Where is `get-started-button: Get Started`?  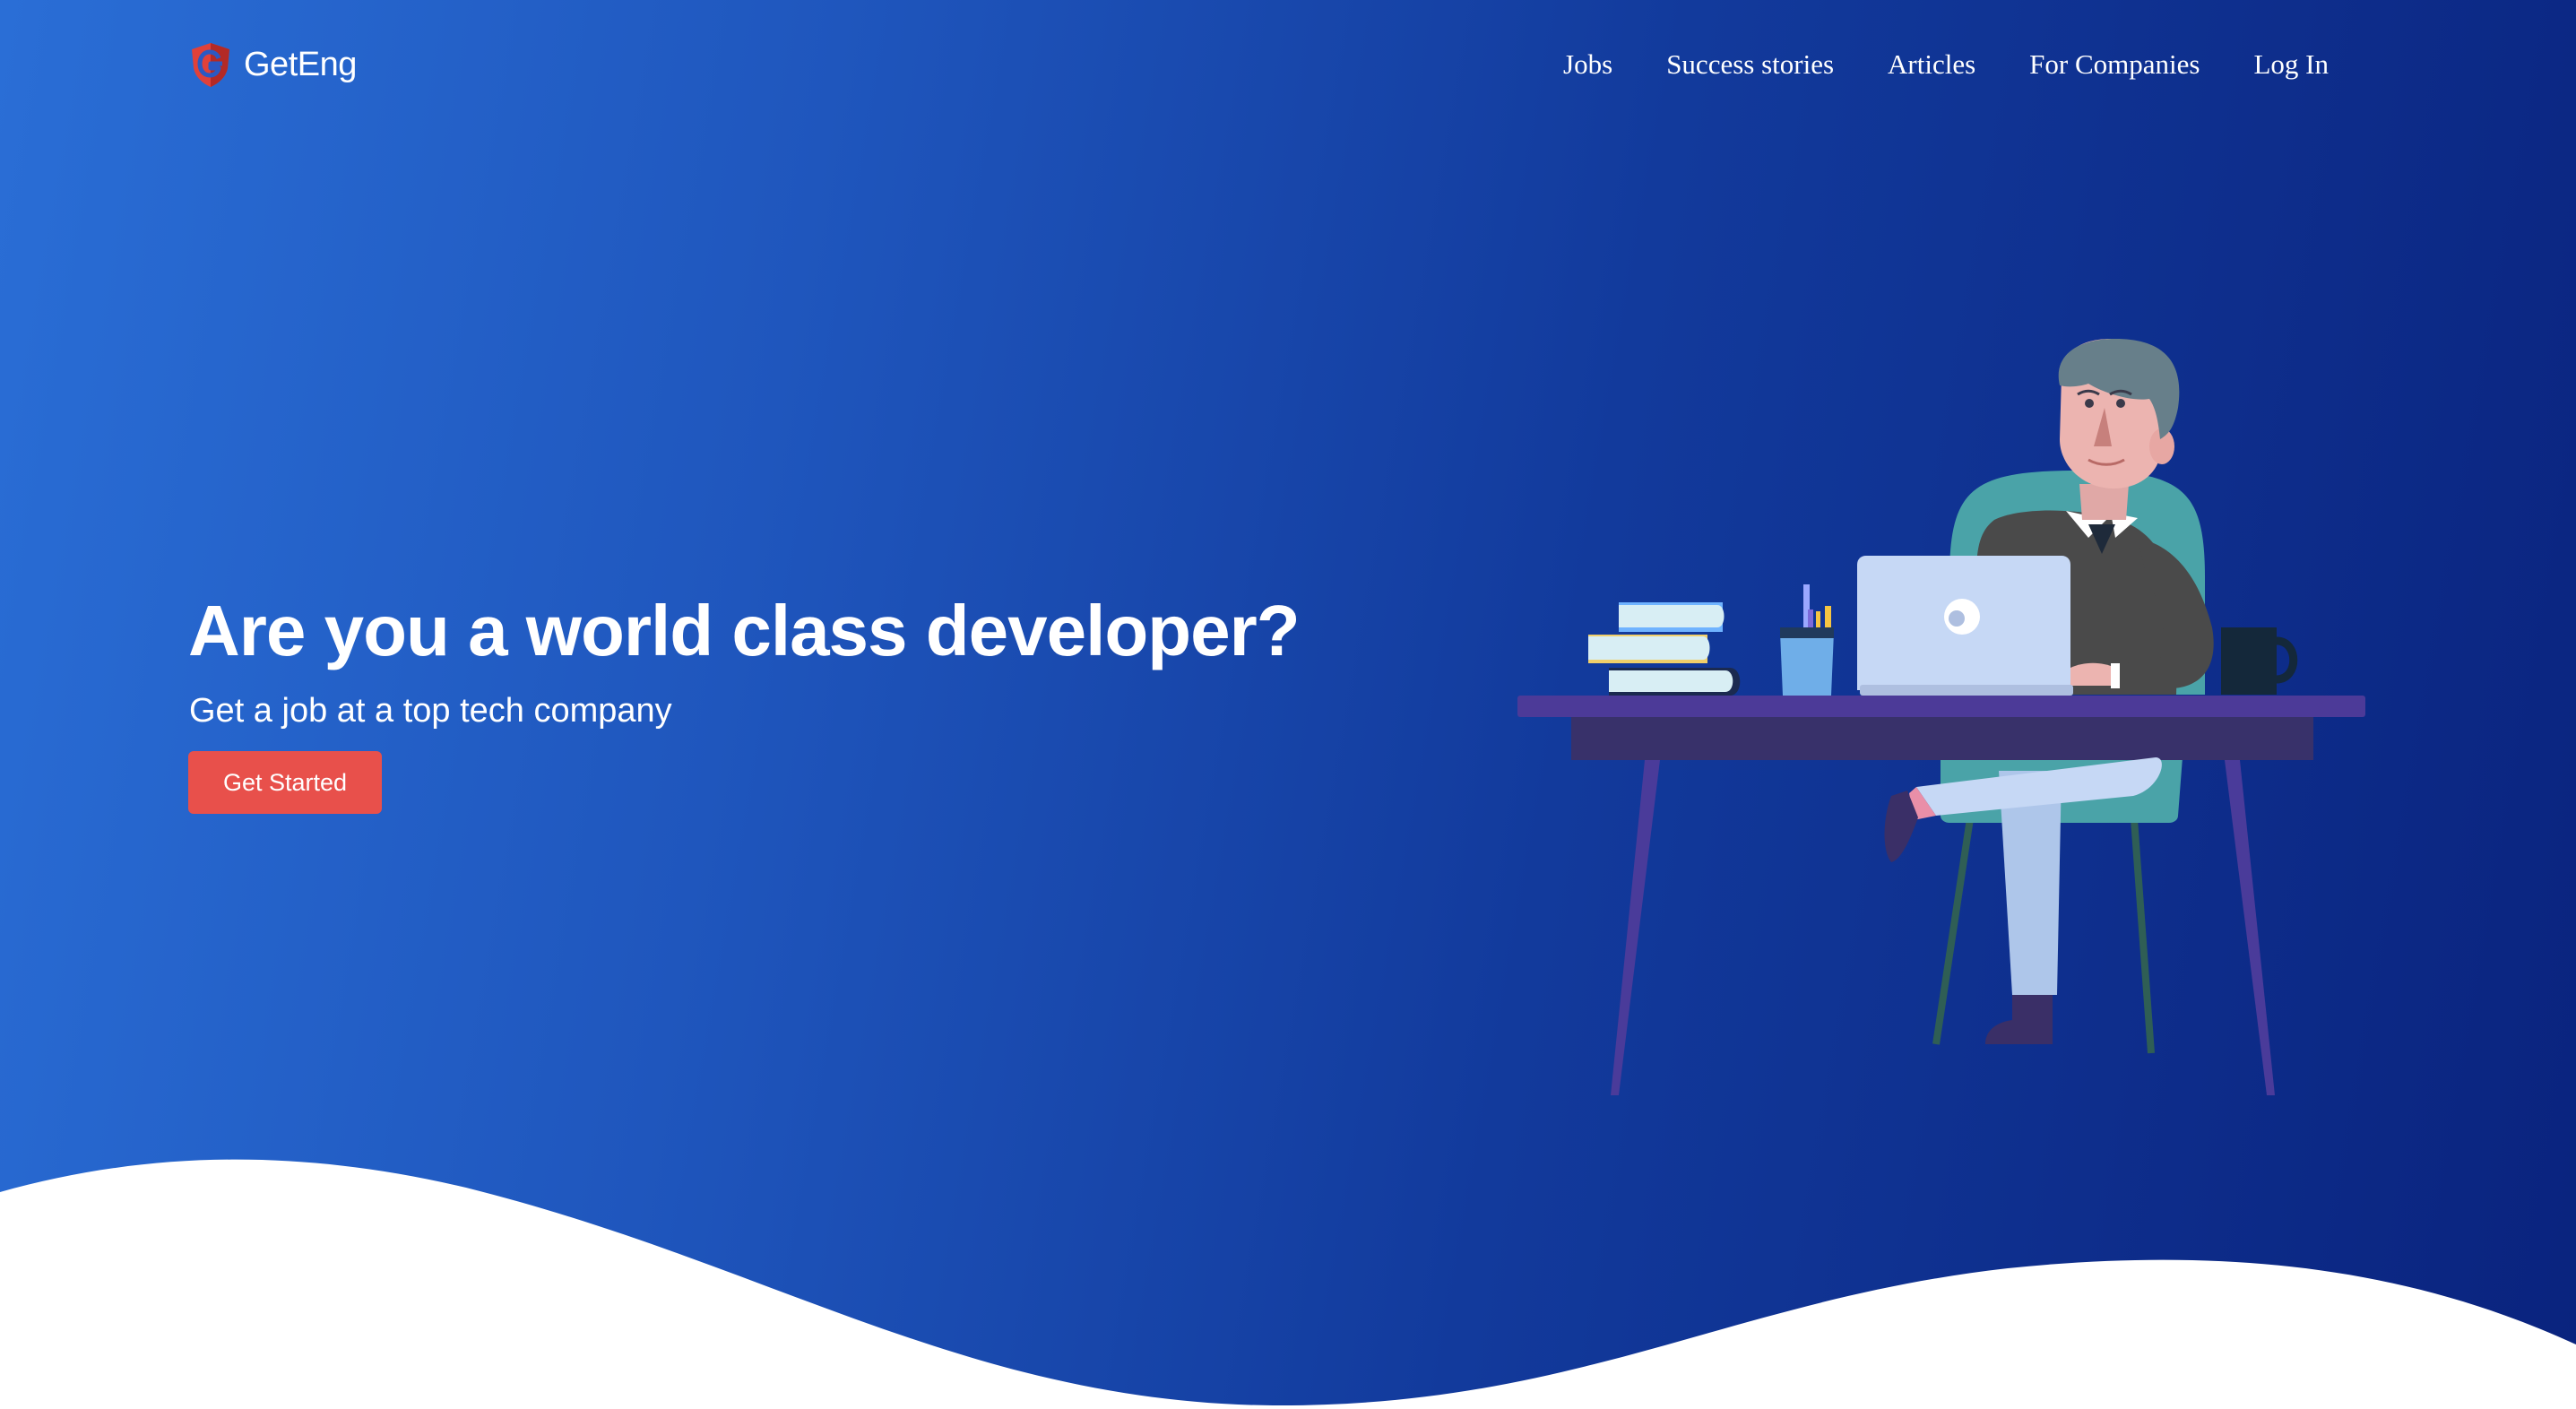 get-started-button: Get Started is located at coordinates (285, 782).